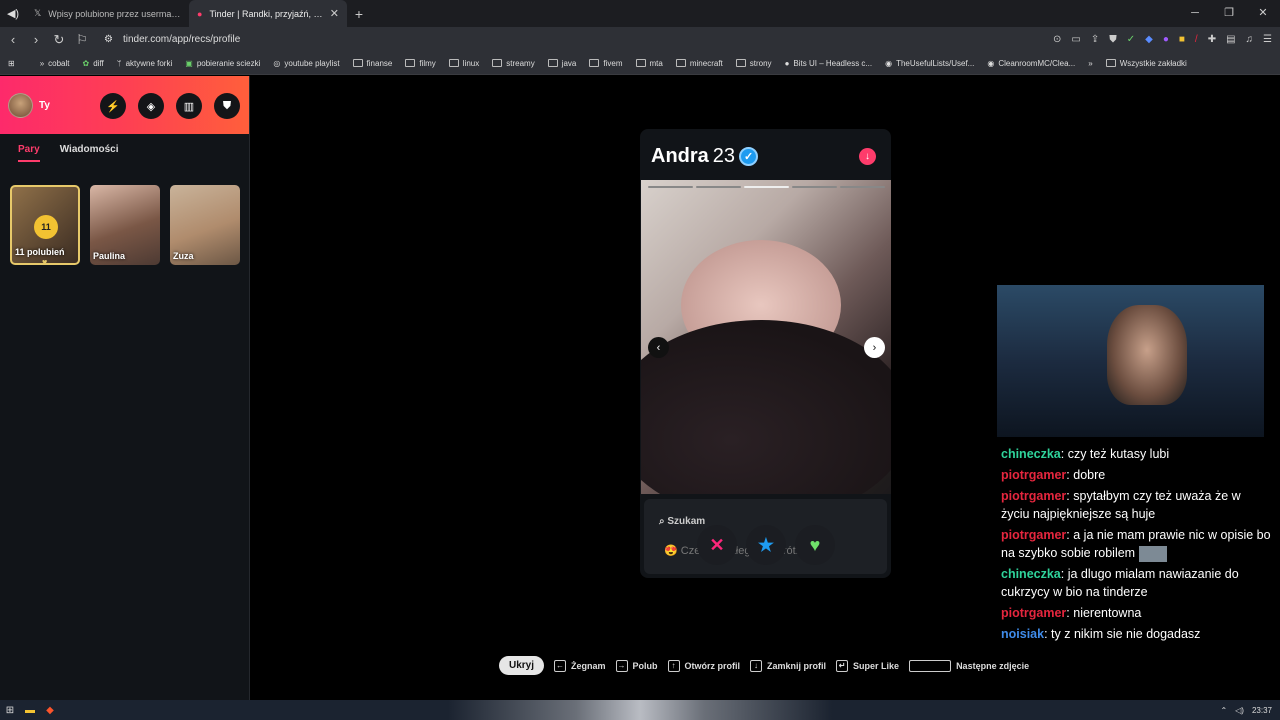 The image size is (1280, 720). What do you see at coordinates (645, 665) in the screenshot?
I see `hint-label: Polub` at bounding box center [645, 665].